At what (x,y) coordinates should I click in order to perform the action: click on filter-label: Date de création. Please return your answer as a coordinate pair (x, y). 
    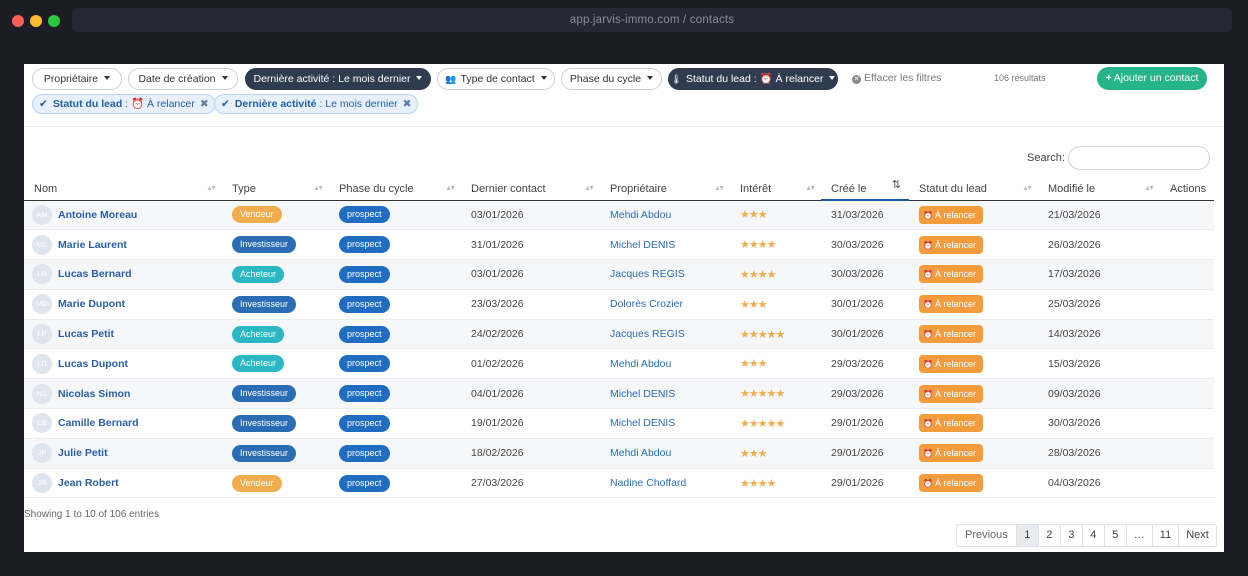
    Looking at the image, I should click on (177, 79).